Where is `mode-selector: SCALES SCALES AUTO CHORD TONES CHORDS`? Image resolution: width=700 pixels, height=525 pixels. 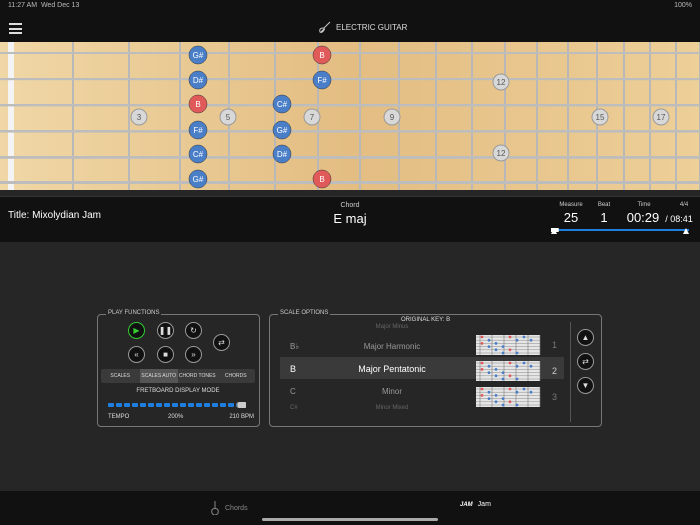 mode-selector: SCALES SCALES AUTO CHORD TONES CHORDS is located at coordinates (178, 376).